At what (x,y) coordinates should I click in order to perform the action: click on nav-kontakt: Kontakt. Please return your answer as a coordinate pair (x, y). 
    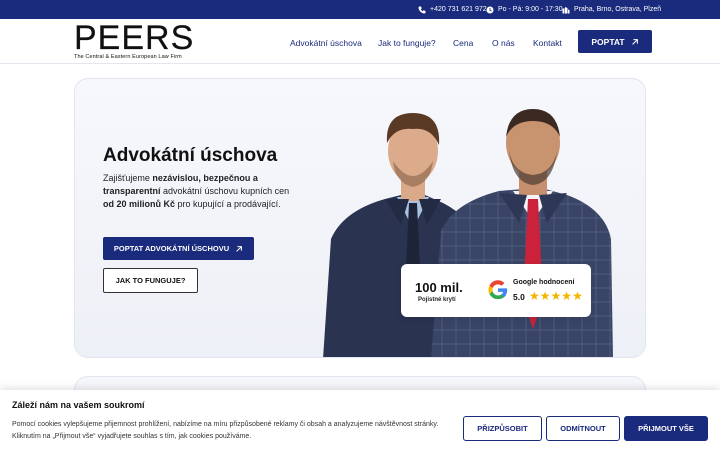
    Looking at the image, I should click on (547, 43).